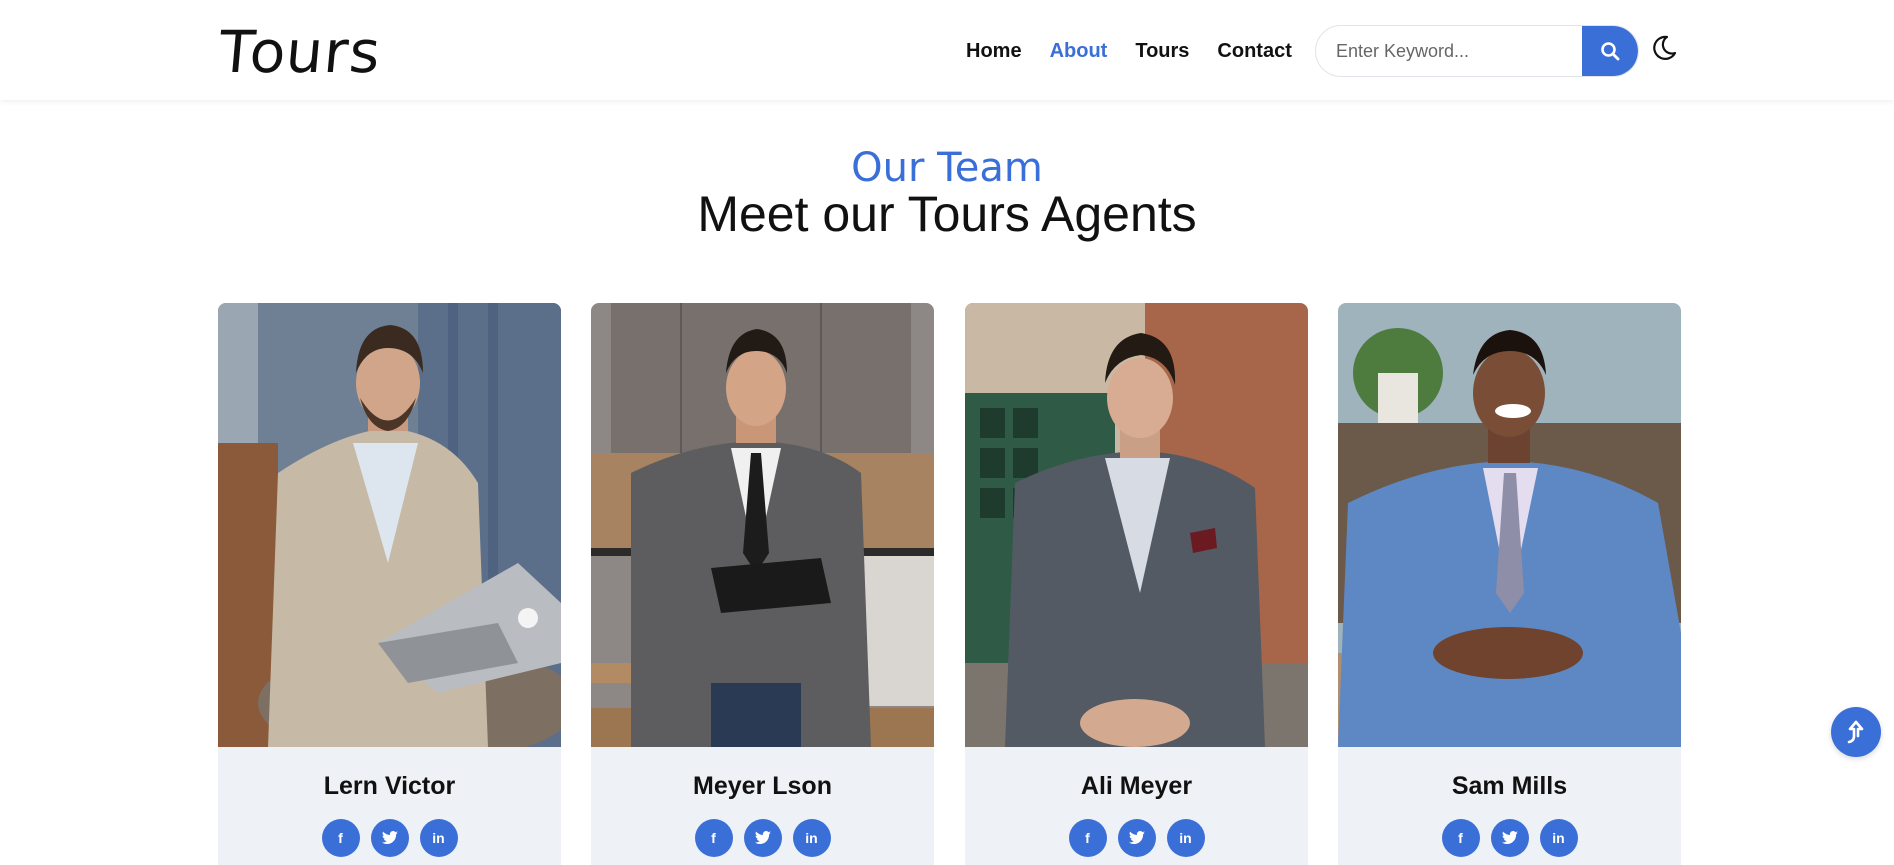  What do you see at coordinates (994, 51) in the screenshot?
I see `nav-home: Home` at bounding box center [994, 51].